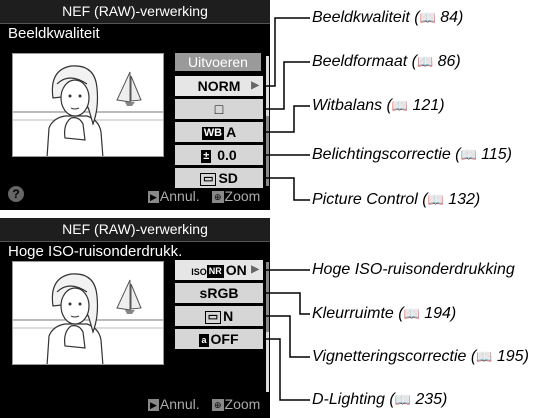 The width and height of the screenshot is (558, 418). Describe the element at coordinates (386, 154) in the screenshot. I see `callout-text: Belichtingscorrectie (` at that location.